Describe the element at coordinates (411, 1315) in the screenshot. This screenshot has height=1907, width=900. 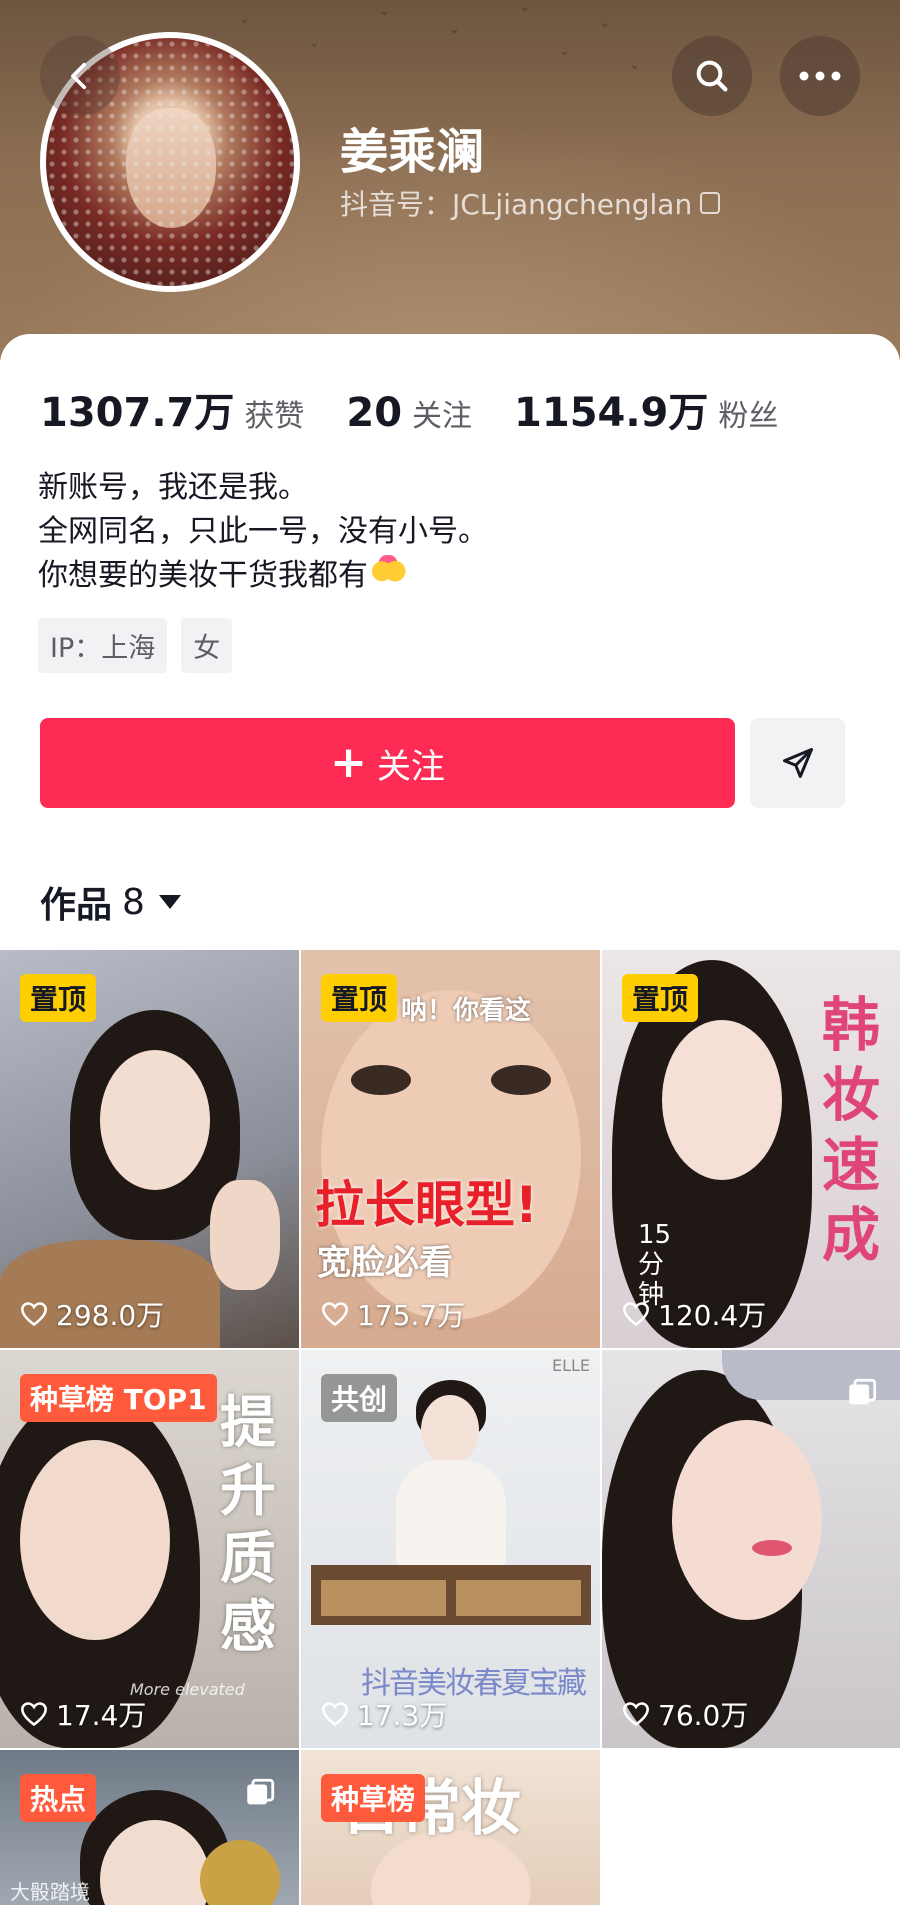
I see `like-count-text: 175.7万` at that location.